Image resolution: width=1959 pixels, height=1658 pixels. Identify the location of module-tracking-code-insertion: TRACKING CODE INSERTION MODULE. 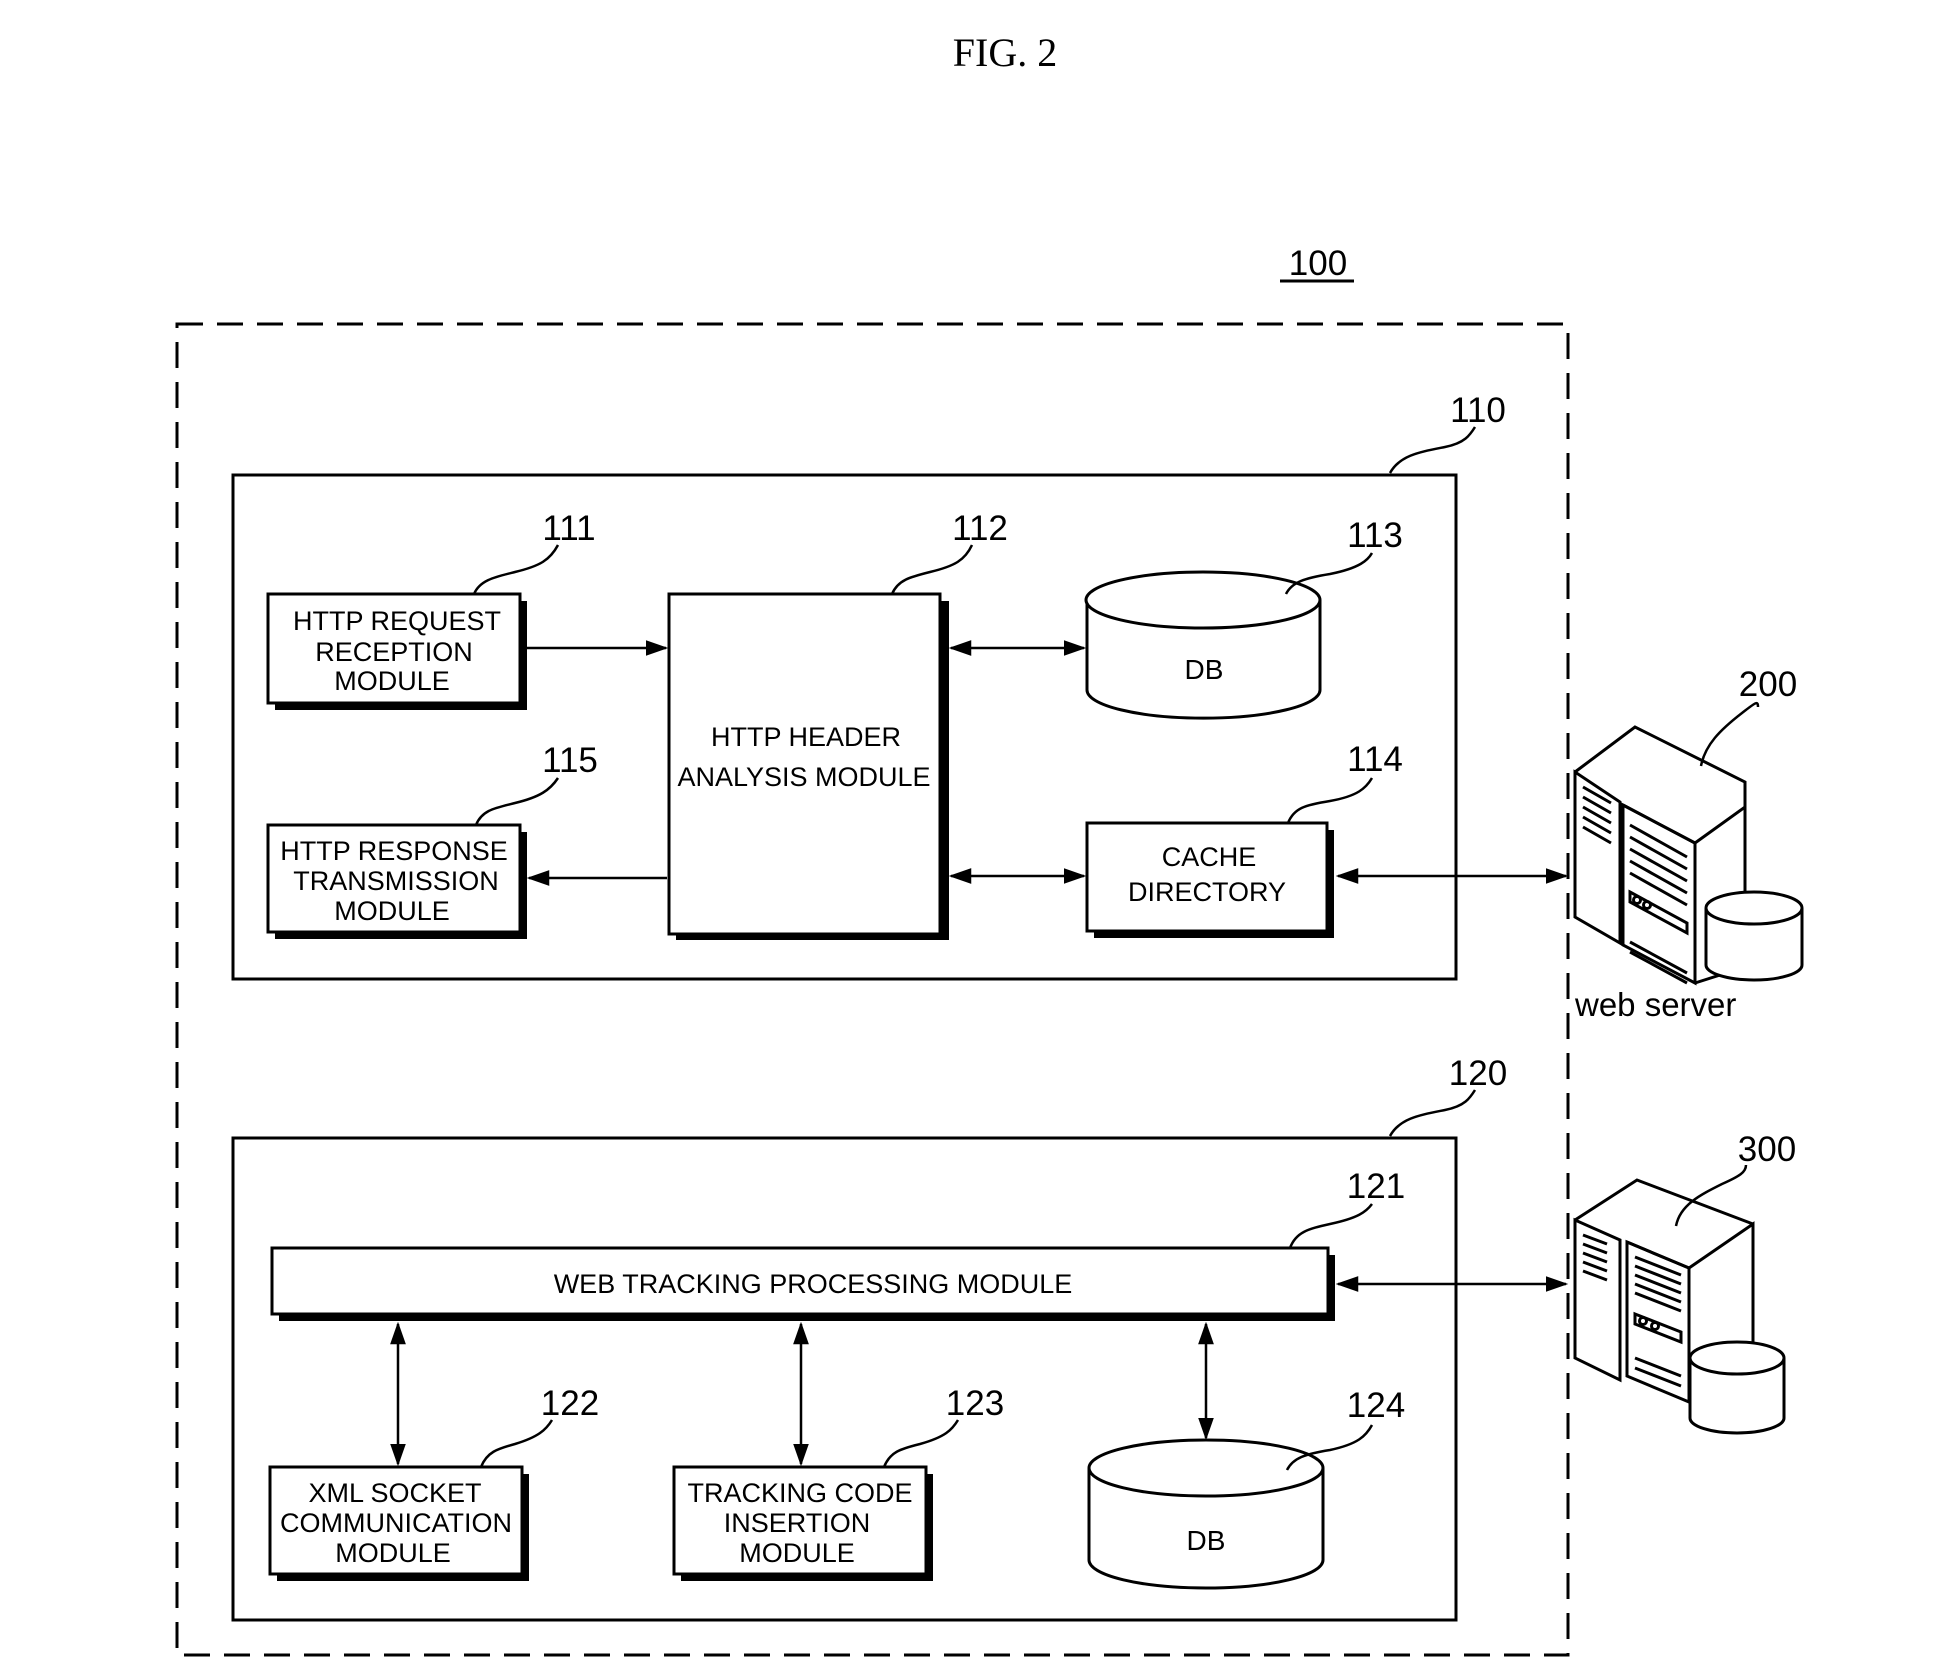
(802, 1523).